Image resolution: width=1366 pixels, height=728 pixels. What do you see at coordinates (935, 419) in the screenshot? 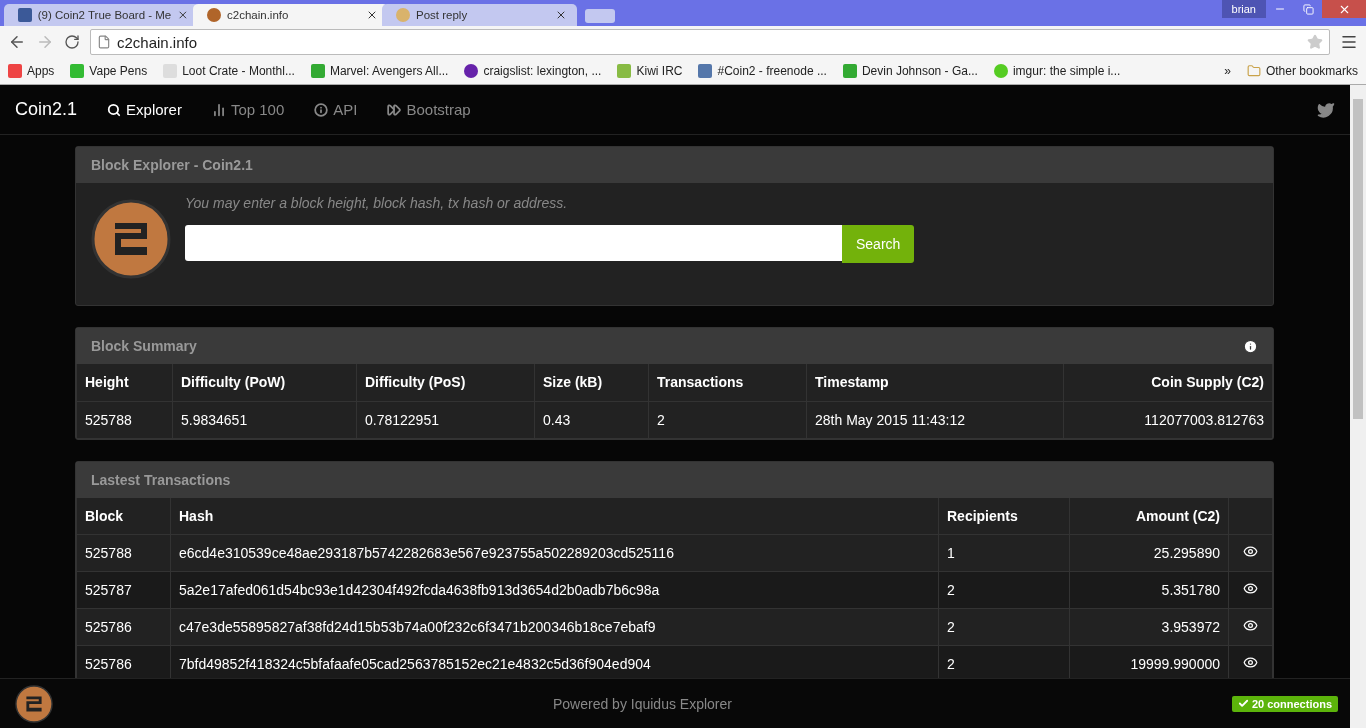
I see `table-cell: 28th May 2015 11:43:12` at bounding box center [935, 419].